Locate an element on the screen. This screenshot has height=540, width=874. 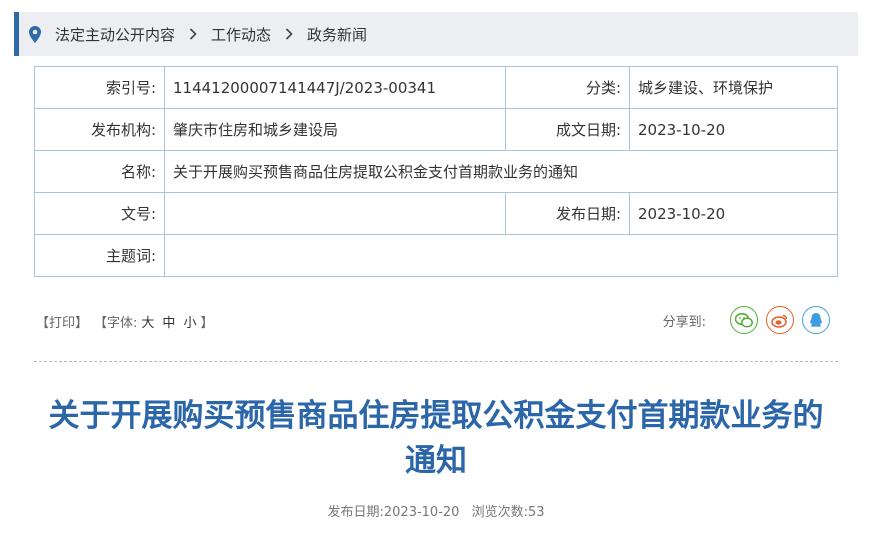
category-label: 分类: is located at coordinates (567, 87).